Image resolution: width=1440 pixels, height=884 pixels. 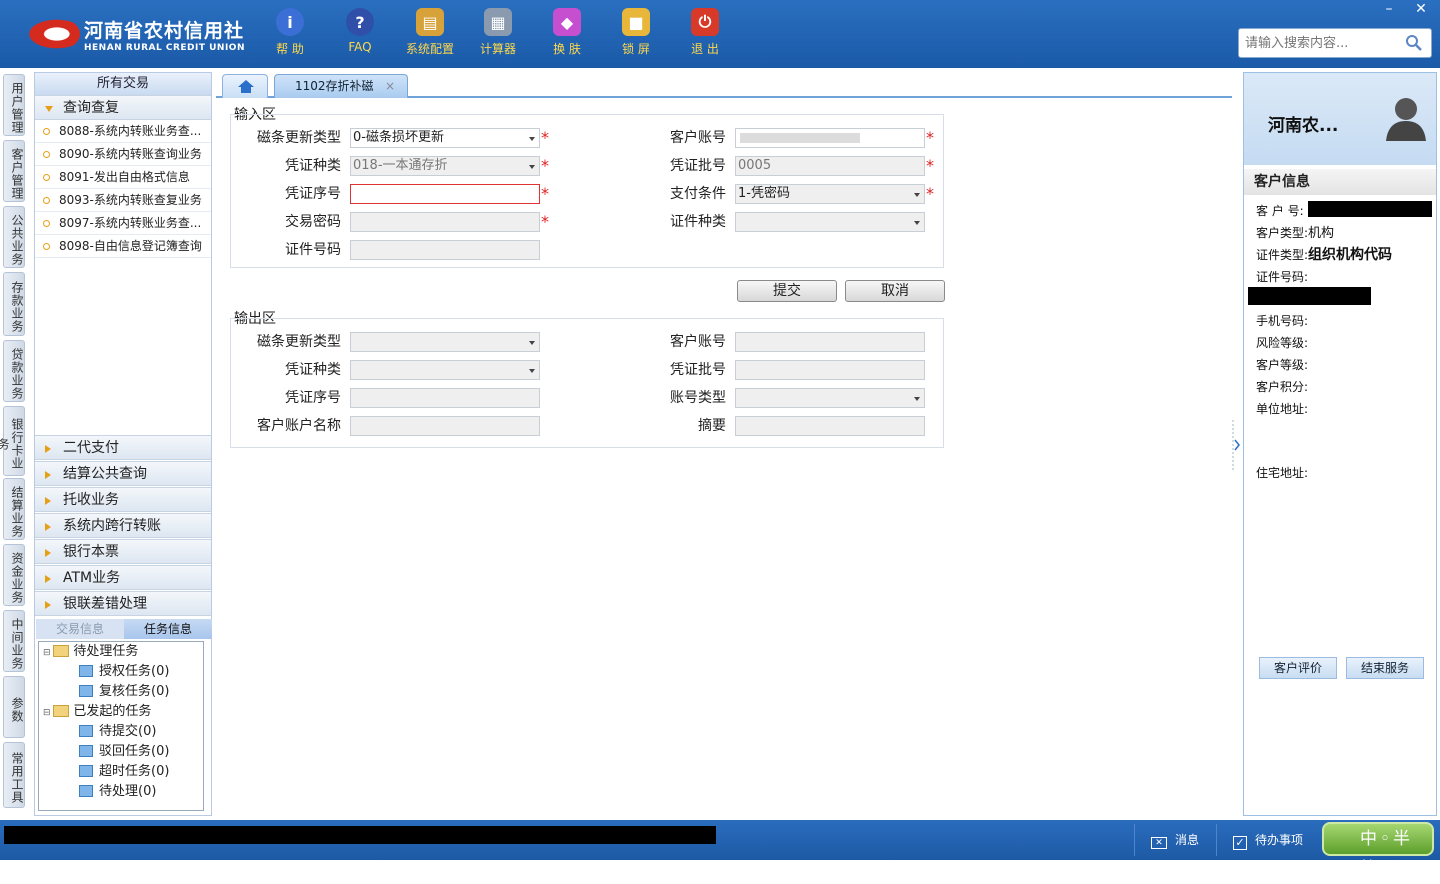 What do you see at coordinates (445, 194) in the screenshot?
I see `voucher-no-input` at bounding box center [445, 194].